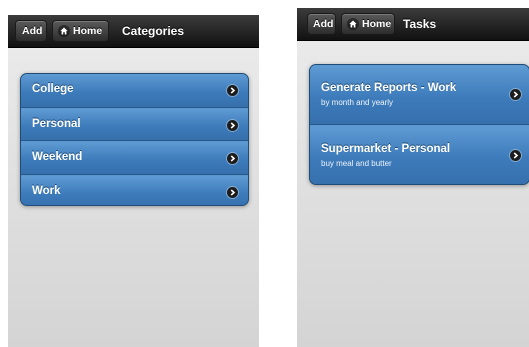 The width and height of the screenshot is (529, 347). I want to click on header-bar: Add Home Tasks, so click(413, 24).